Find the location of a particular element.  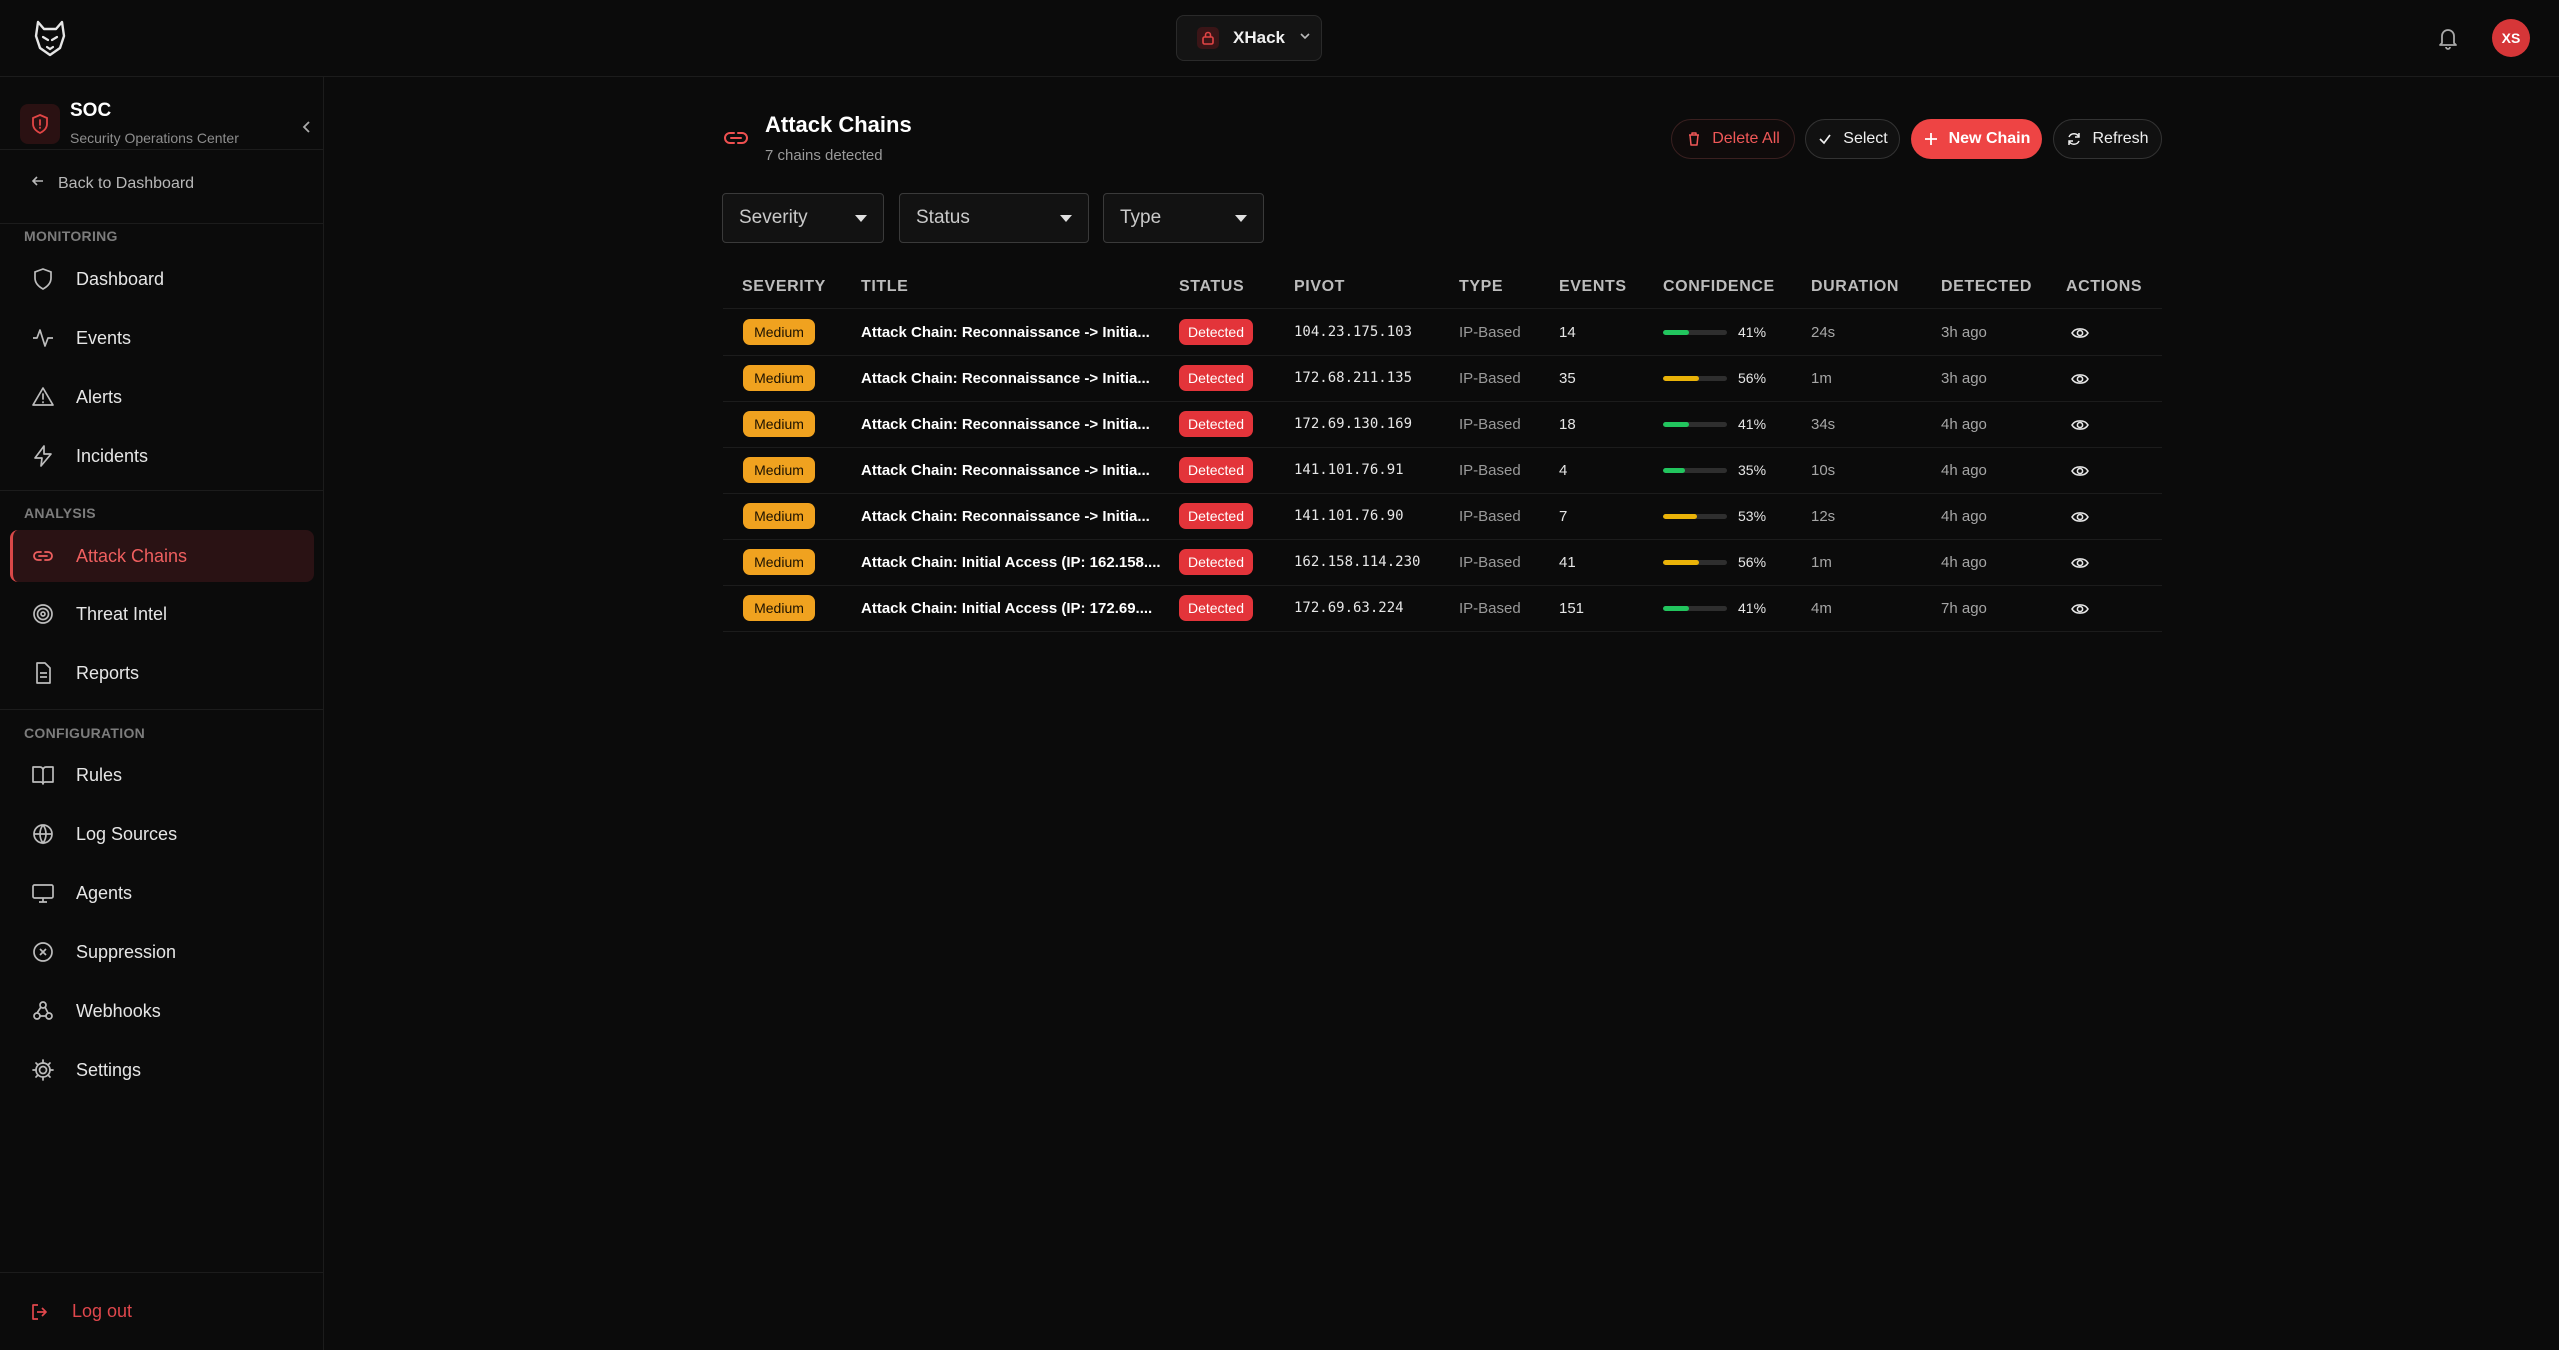

refresh-button: Refresh is located at coordinates (2107, 139).